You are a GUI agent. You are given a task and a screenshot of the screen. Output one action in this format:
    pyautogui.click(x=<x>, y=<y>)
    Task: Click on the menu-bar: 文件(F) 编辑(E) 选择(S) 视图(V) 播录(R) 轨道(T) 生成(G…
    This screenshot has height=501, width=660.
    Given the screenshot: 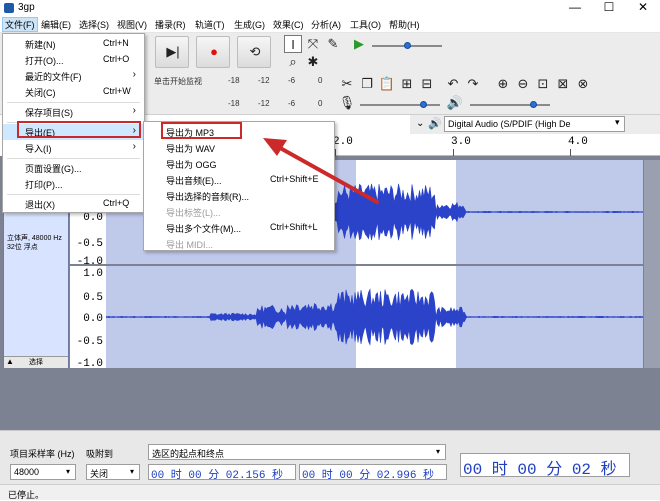 What is the action you would take?
    pyautogui.click(x=330, y=24)
    